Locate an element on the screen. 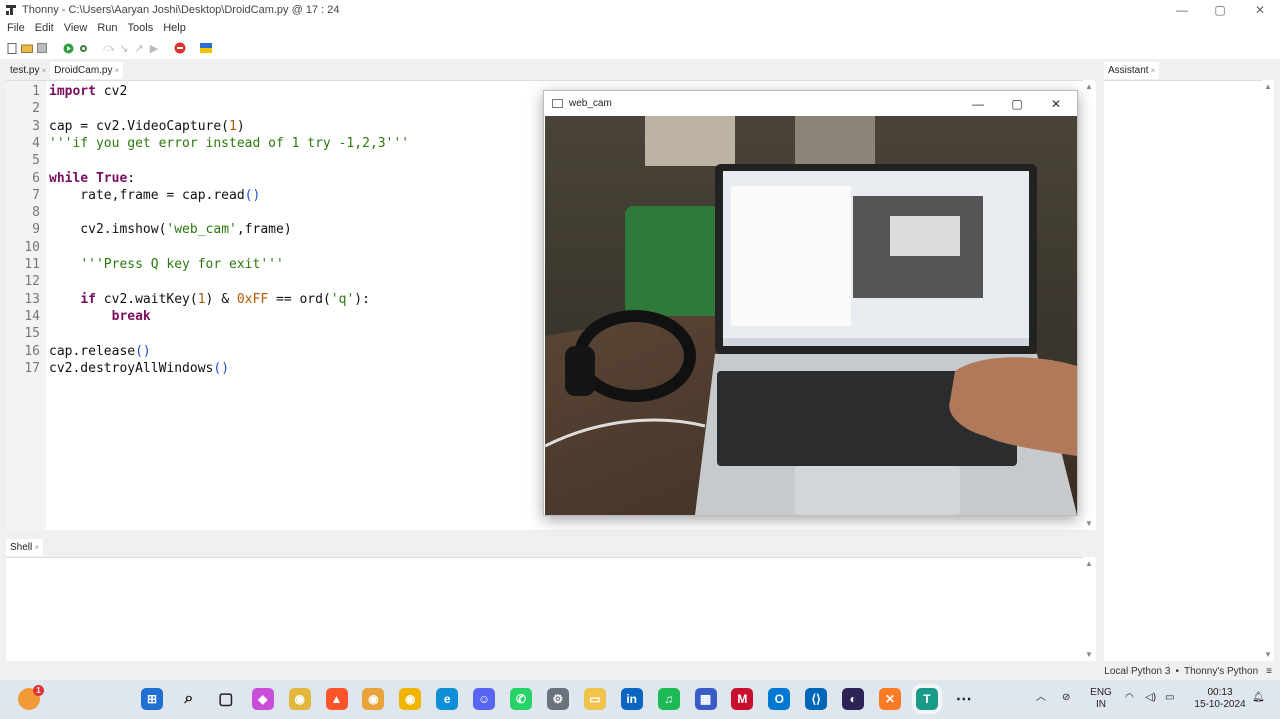  new-file-icon is located at coordinates (12, 48).